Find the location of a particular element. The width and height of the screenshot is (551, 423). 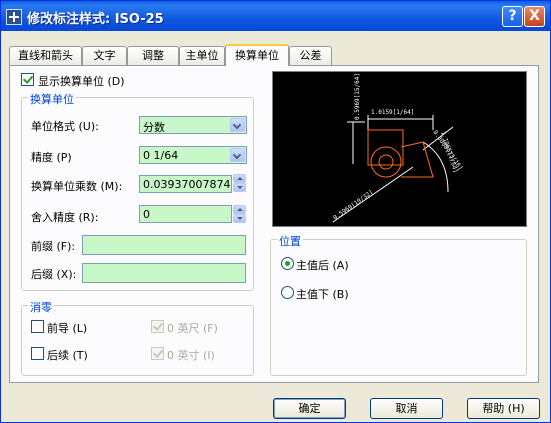

prefix-label: 前缀 (F): is located at coordinates (53, 246).